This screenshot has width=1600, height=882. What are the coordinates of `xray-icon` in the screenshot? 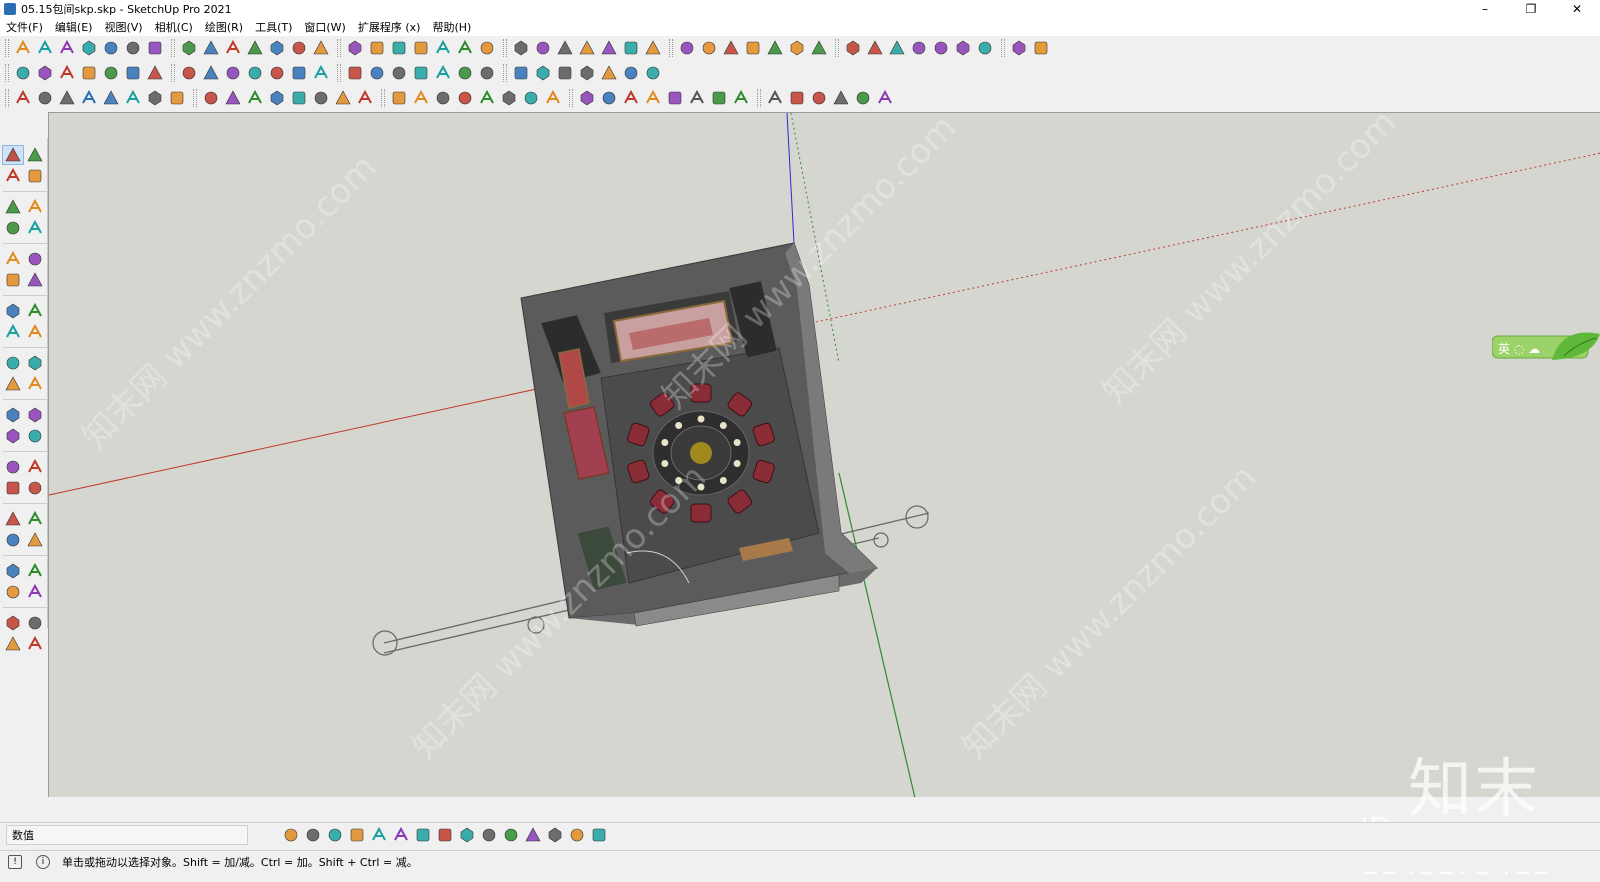 It's located at (155, 73).